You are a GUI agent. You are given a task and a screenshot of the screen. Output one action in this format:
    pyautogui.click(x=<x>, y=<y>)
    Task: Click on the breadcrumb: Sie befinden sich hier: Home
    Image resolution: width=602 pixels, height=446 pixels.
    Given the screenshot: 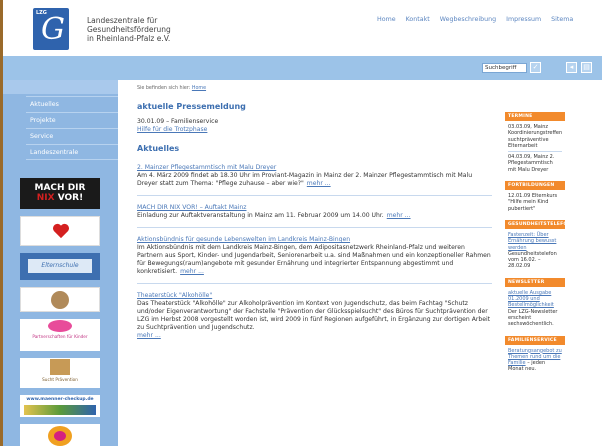 What is the action you would take?
    pyautogui.click(x=314, y=88)
    